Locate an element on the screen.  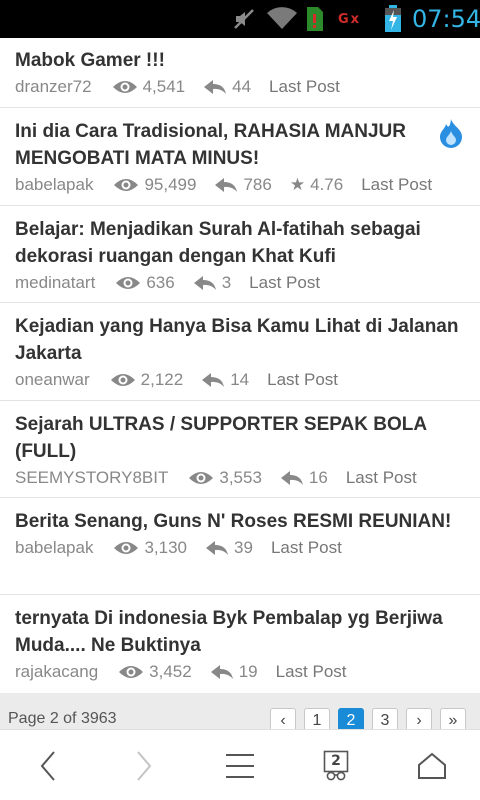
thread-meta: babelapak 95,499 786 ★ 4.76 Last Post is located at coordinates (240, 185).